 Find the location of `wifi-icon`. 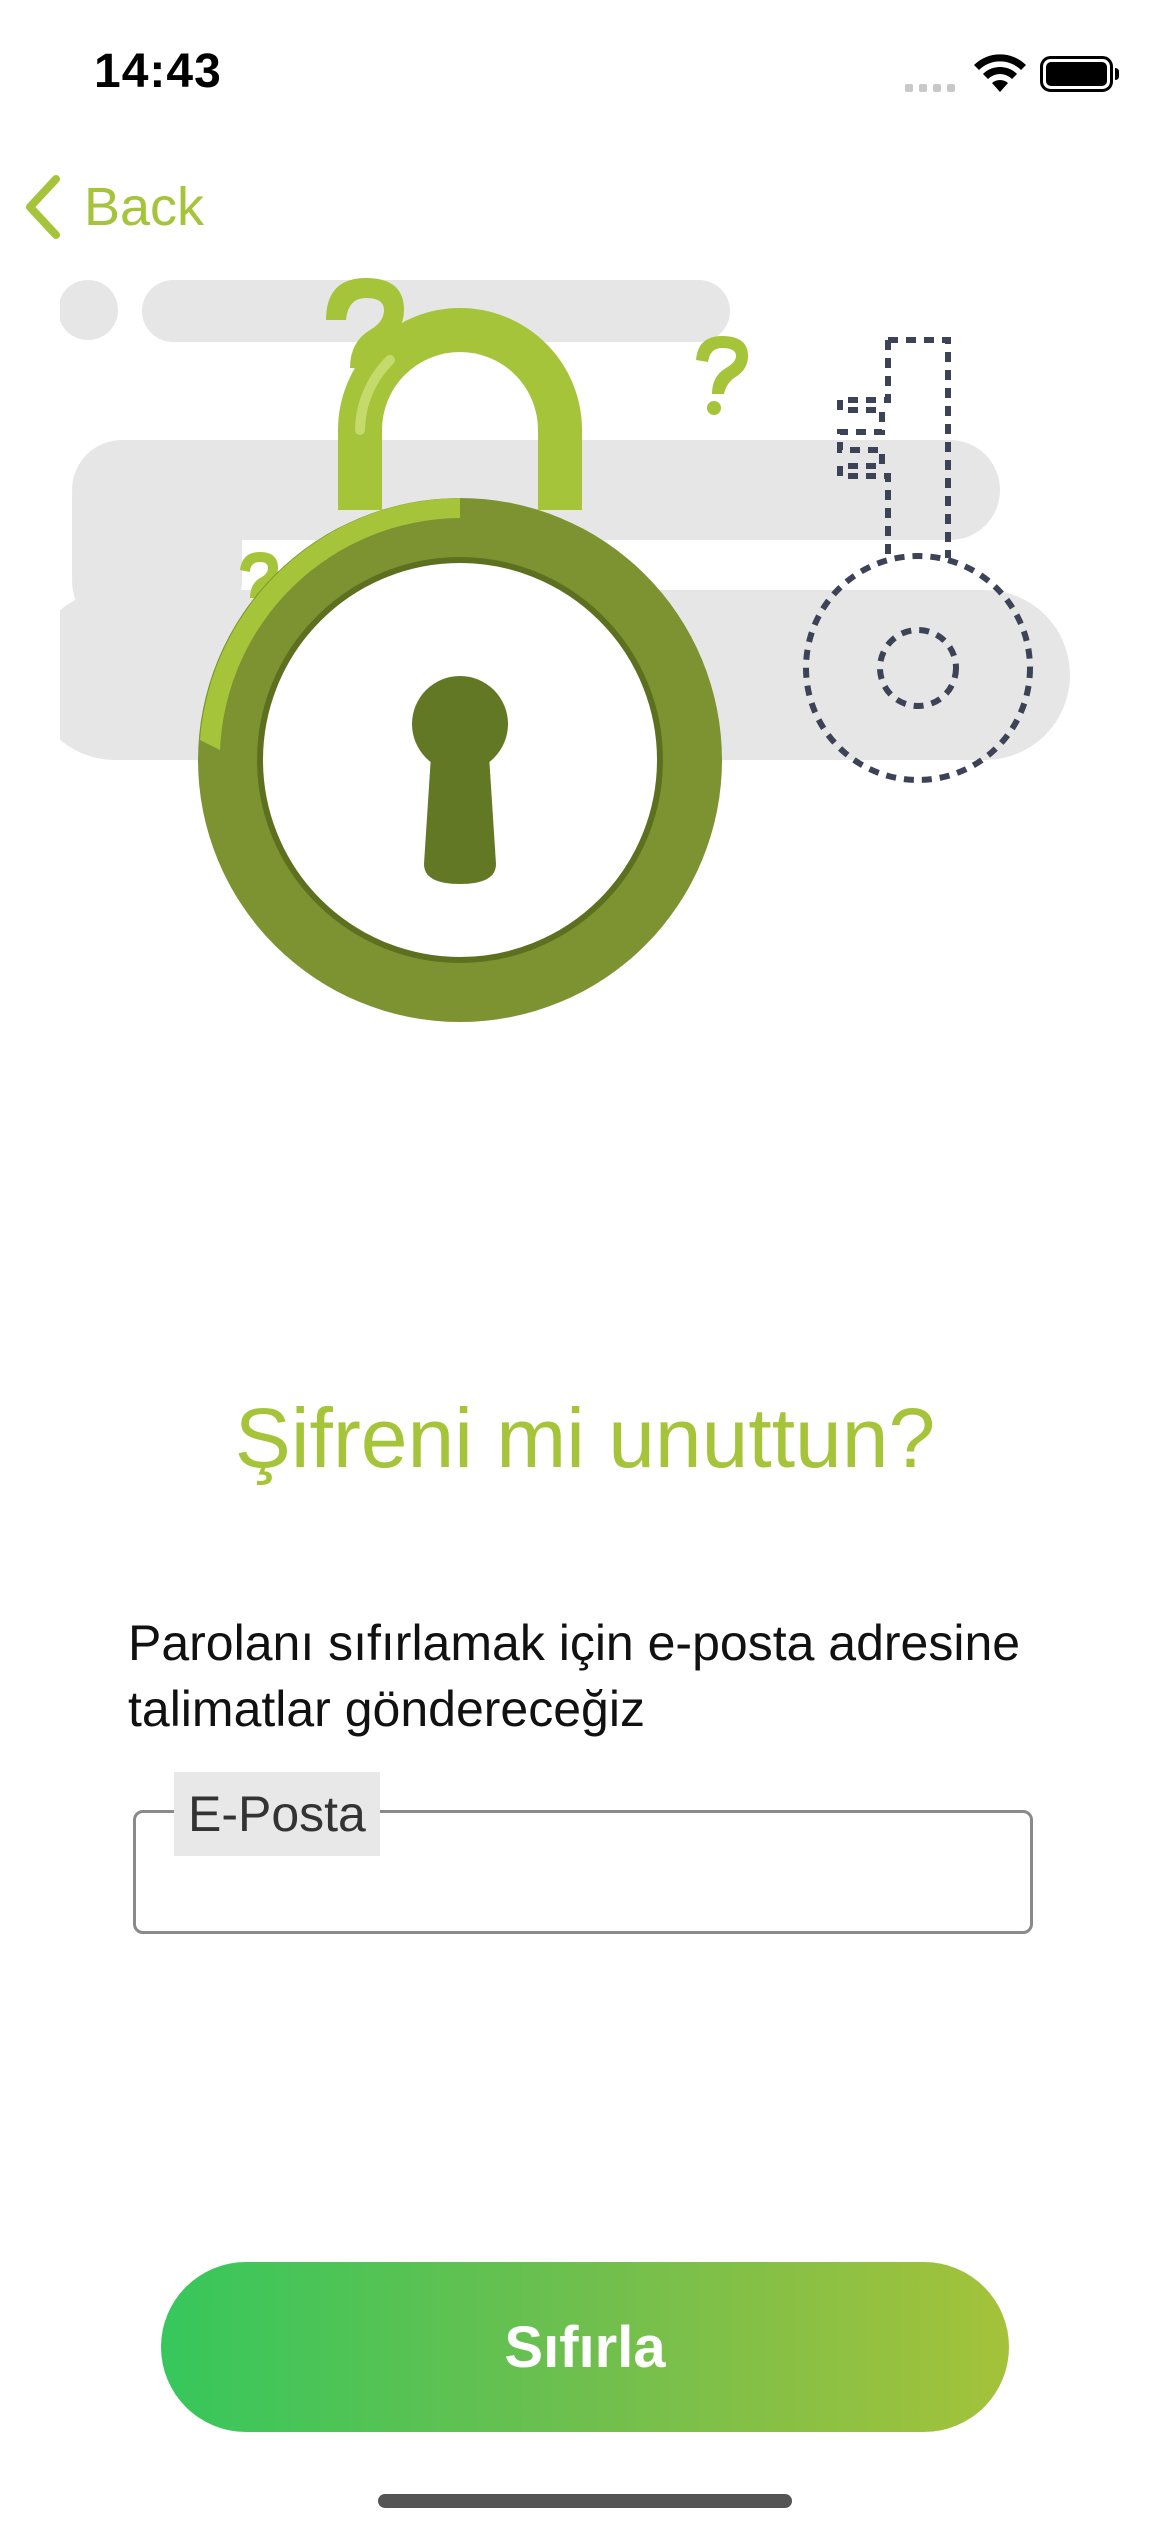

wifi-icon is located at coordinates (1000, 73).